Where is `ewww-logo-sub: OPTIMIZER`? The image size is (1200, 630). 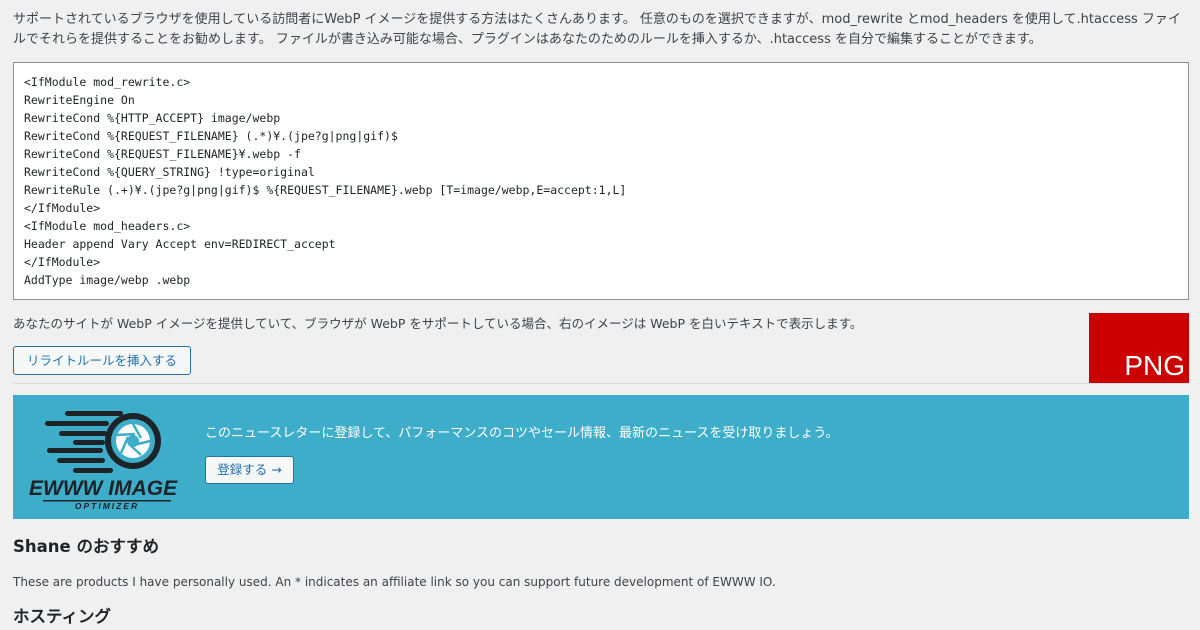
ewww-logo-sub: OPTIMIZER is located at coordinates (107, 506).